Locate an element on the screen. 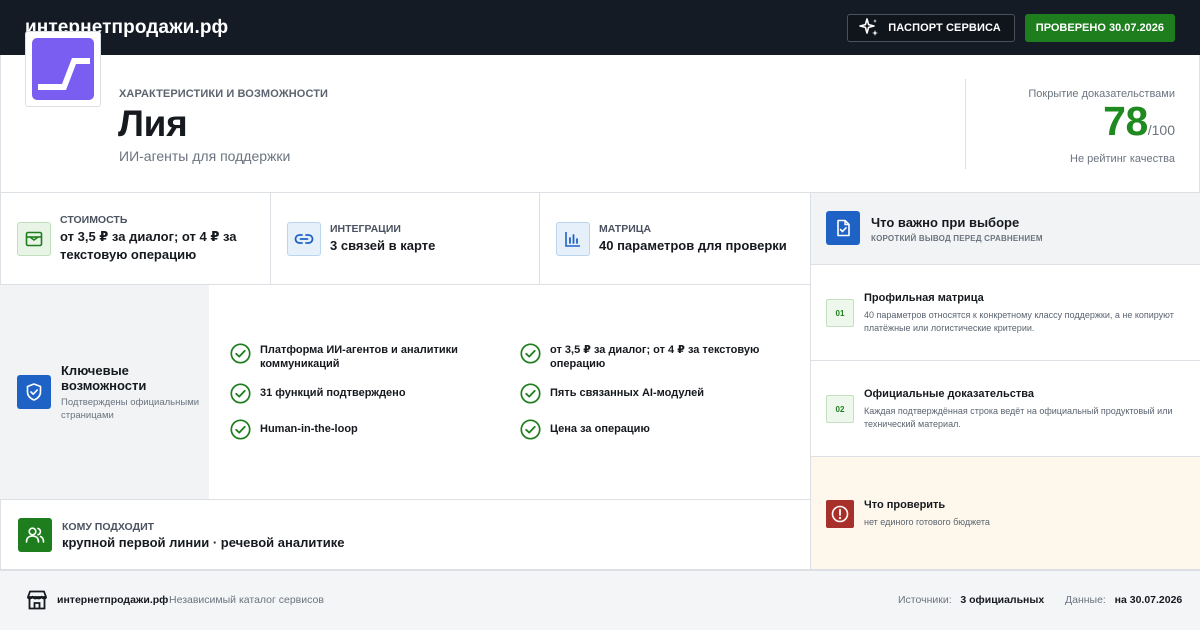  score-line: 78/100 is located at coordinates (1101, 126).